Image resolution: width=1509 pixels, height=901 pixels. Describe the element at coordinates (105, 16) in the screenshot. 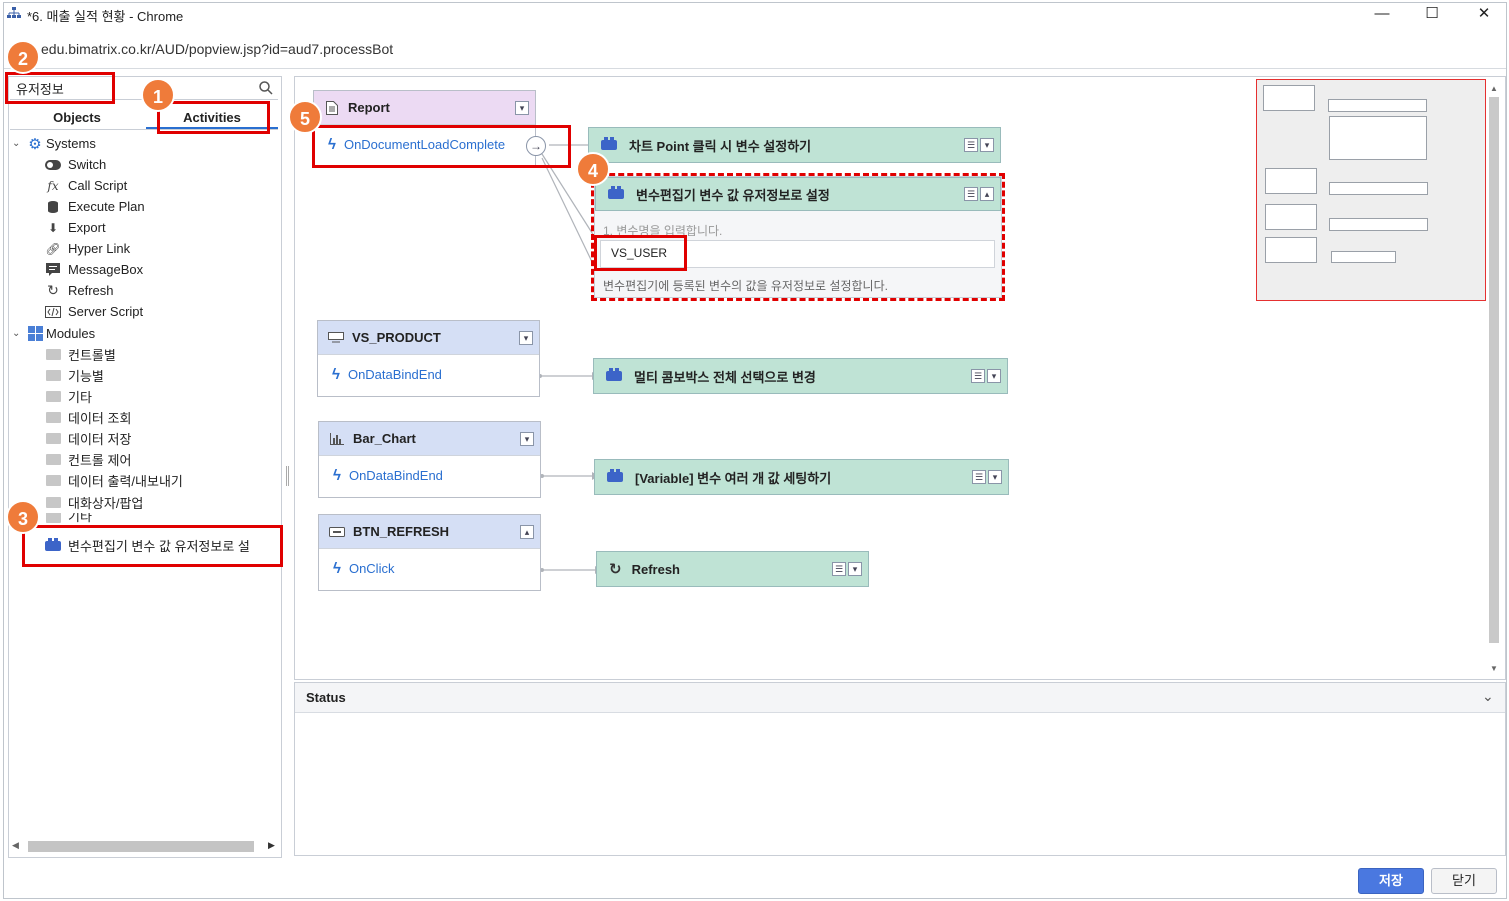

I see `window-title: *6. 매출 실적 현황 - Chrome` at that location.